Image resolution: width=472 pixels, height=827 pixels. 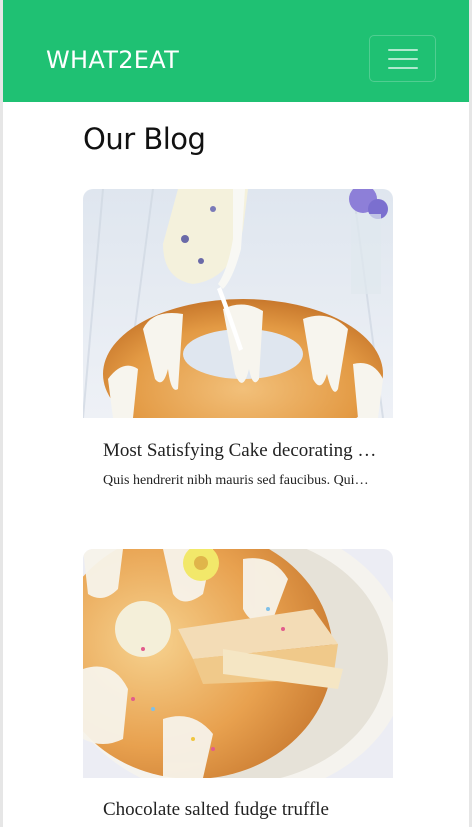 I want to click on page-border-left, so click(x=1, y=413).